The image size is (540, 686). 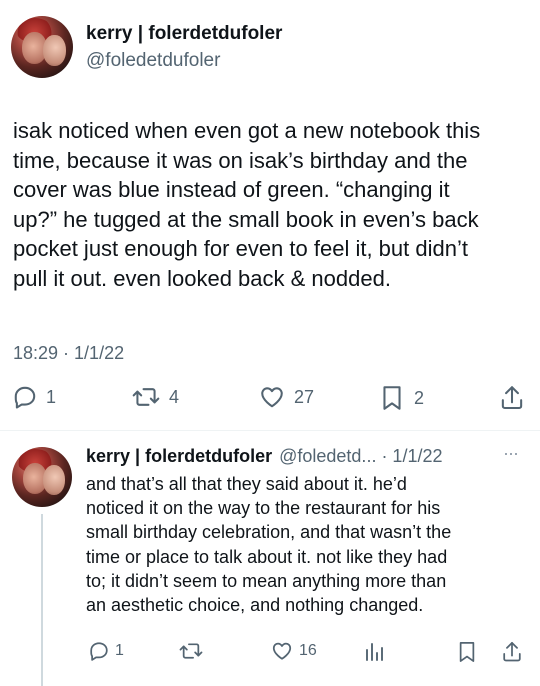 What do you see at coordinates (308, 650) in the screenshot?
I see `reply-like-count: 16` at bounding box center [308, 650].